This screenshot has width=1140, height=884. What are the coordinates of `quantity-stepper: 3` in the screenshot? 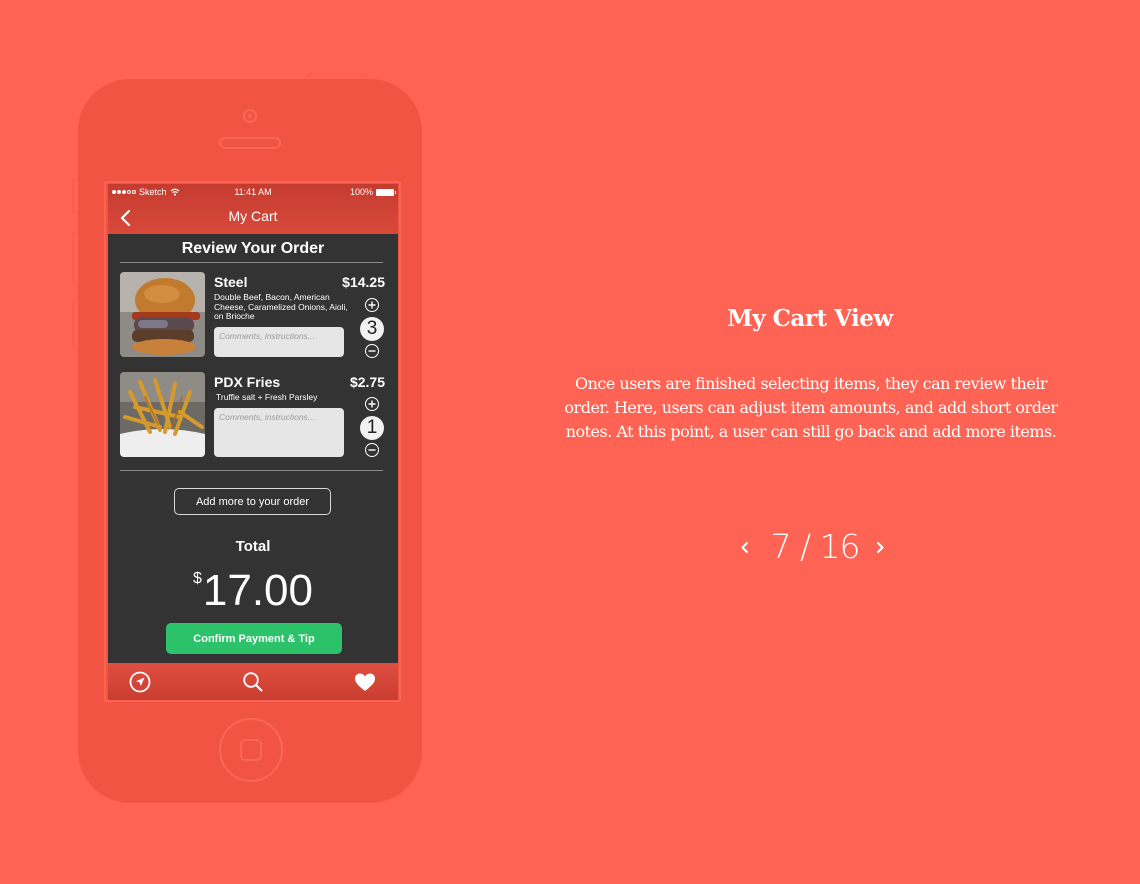 It's located at (372, 328).